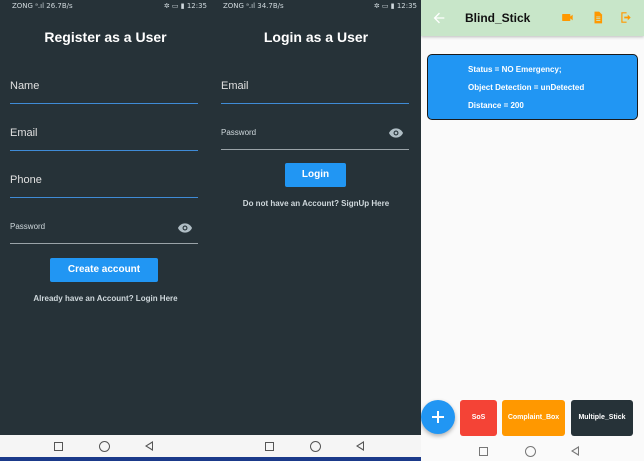 Image resolution: width=644 pixels, height=461 pixels. I want to click on create-account-button: Create account, so click(104, 270).